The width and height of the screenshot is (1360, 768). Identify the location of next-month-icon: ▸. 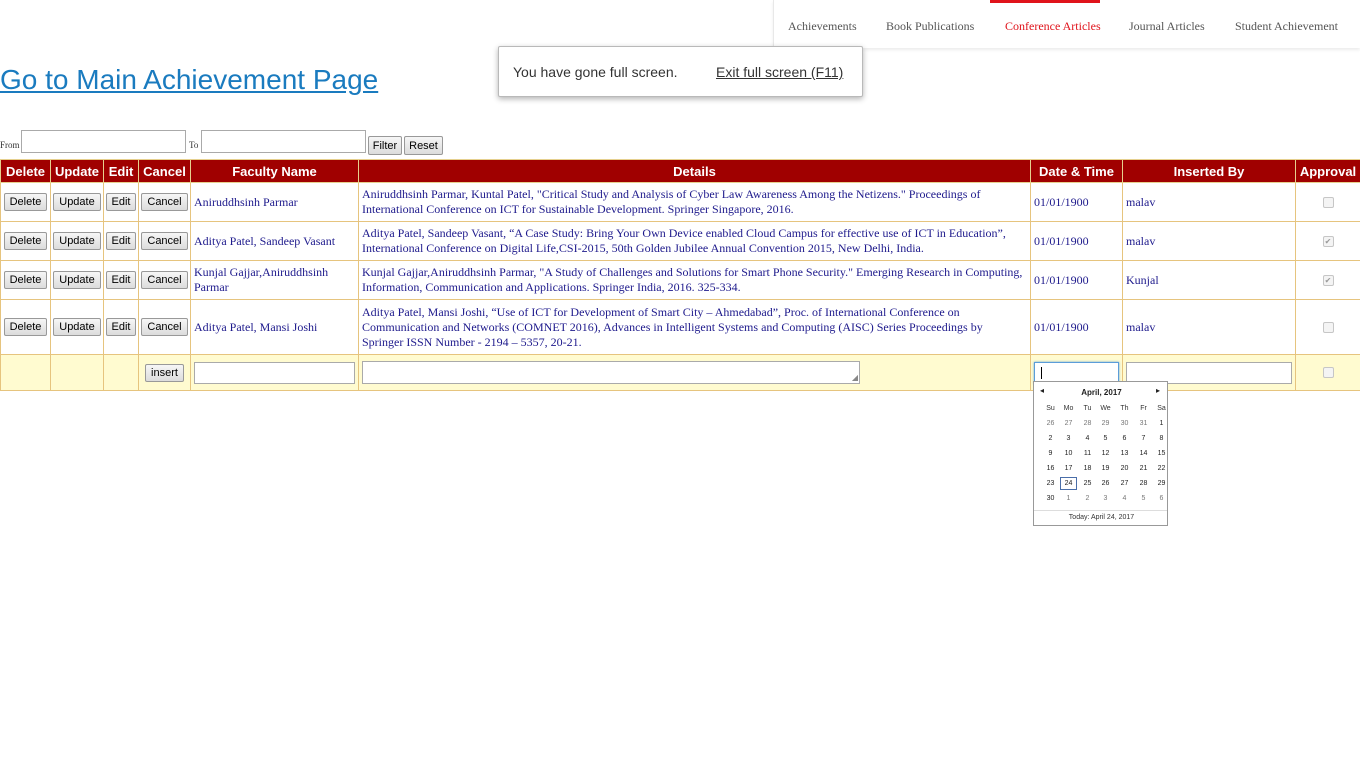
(1158, 390).